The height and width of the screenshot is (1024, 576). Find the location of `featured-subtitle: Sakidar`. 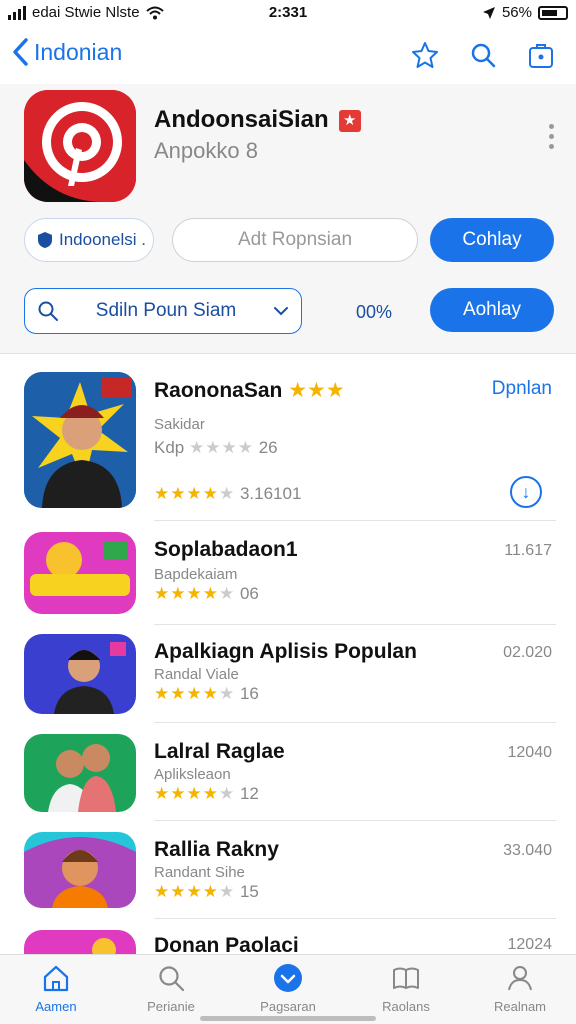

featured-subtitle: Sakidar is located at coordinates (179, 424).